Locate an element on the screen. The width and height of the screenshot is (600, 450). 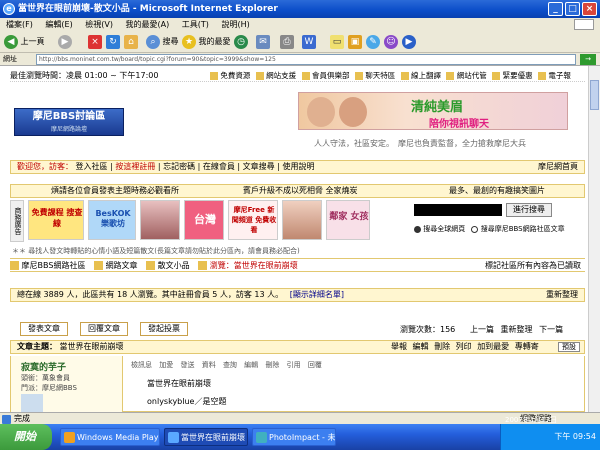
display-select: 預設 is located at coordinates (569, 347).